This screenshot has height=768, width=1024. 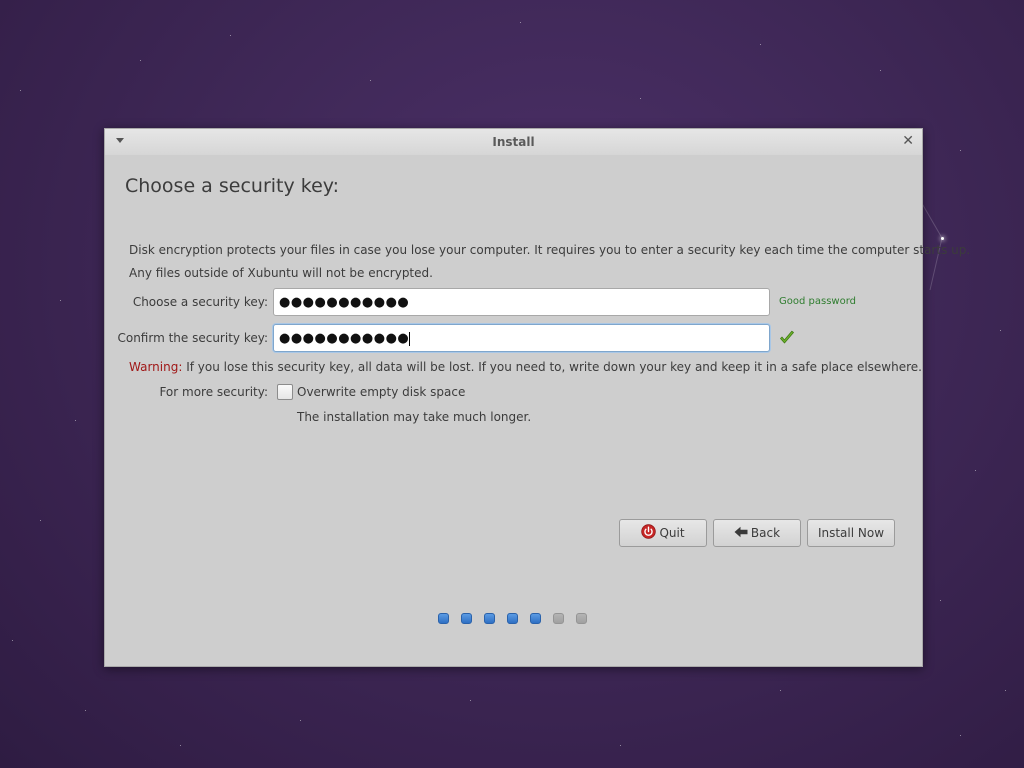 I want to click on power-icon, so click(x=649, y=533).